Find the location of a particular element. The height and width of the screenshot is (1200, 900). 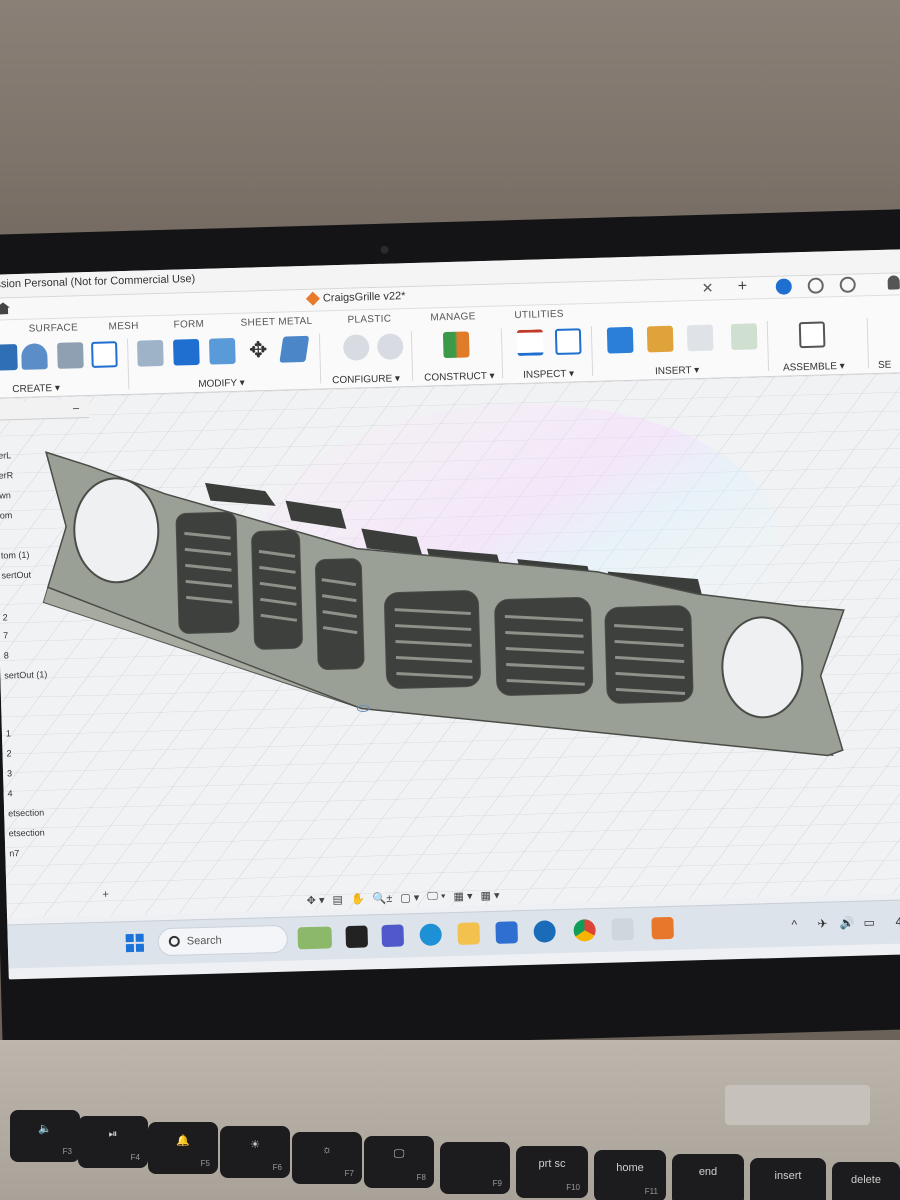

display-settings-icon: 🖵 ▾ is located at coordinates (436, 897).